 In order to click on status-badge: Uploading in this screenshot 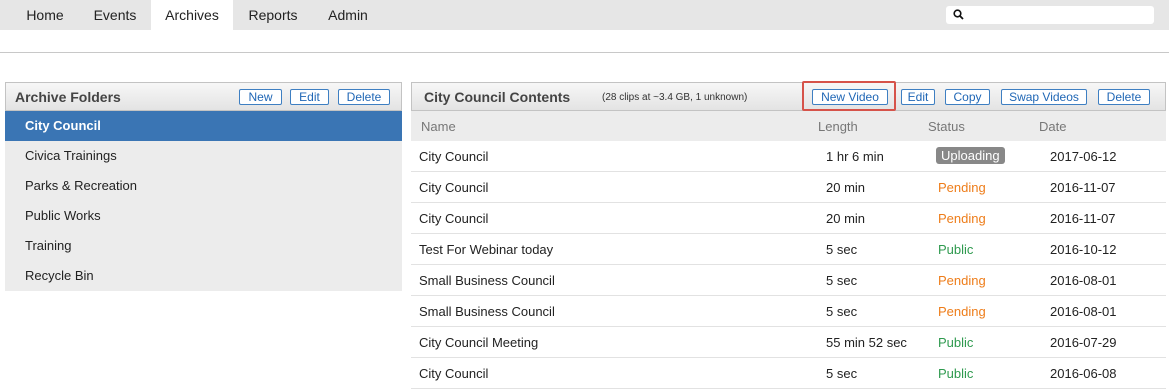, I will do `click(970, 155)`.